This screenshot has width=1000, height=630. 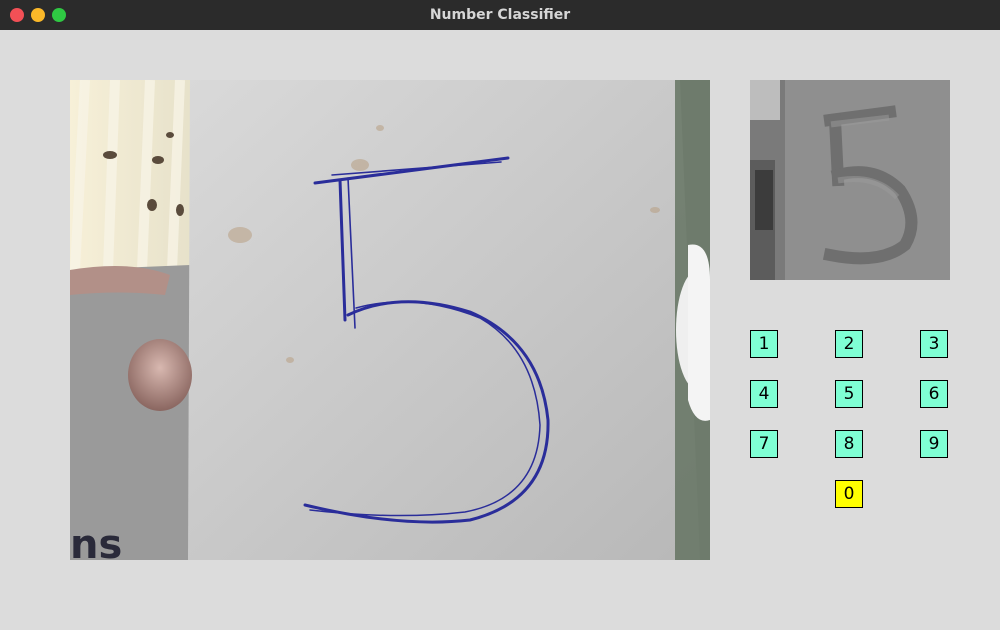 What do you see at coordinates (849, 494) in the screenshot?
I see `digit-button-0: 0` at bounding box center [849, 494].